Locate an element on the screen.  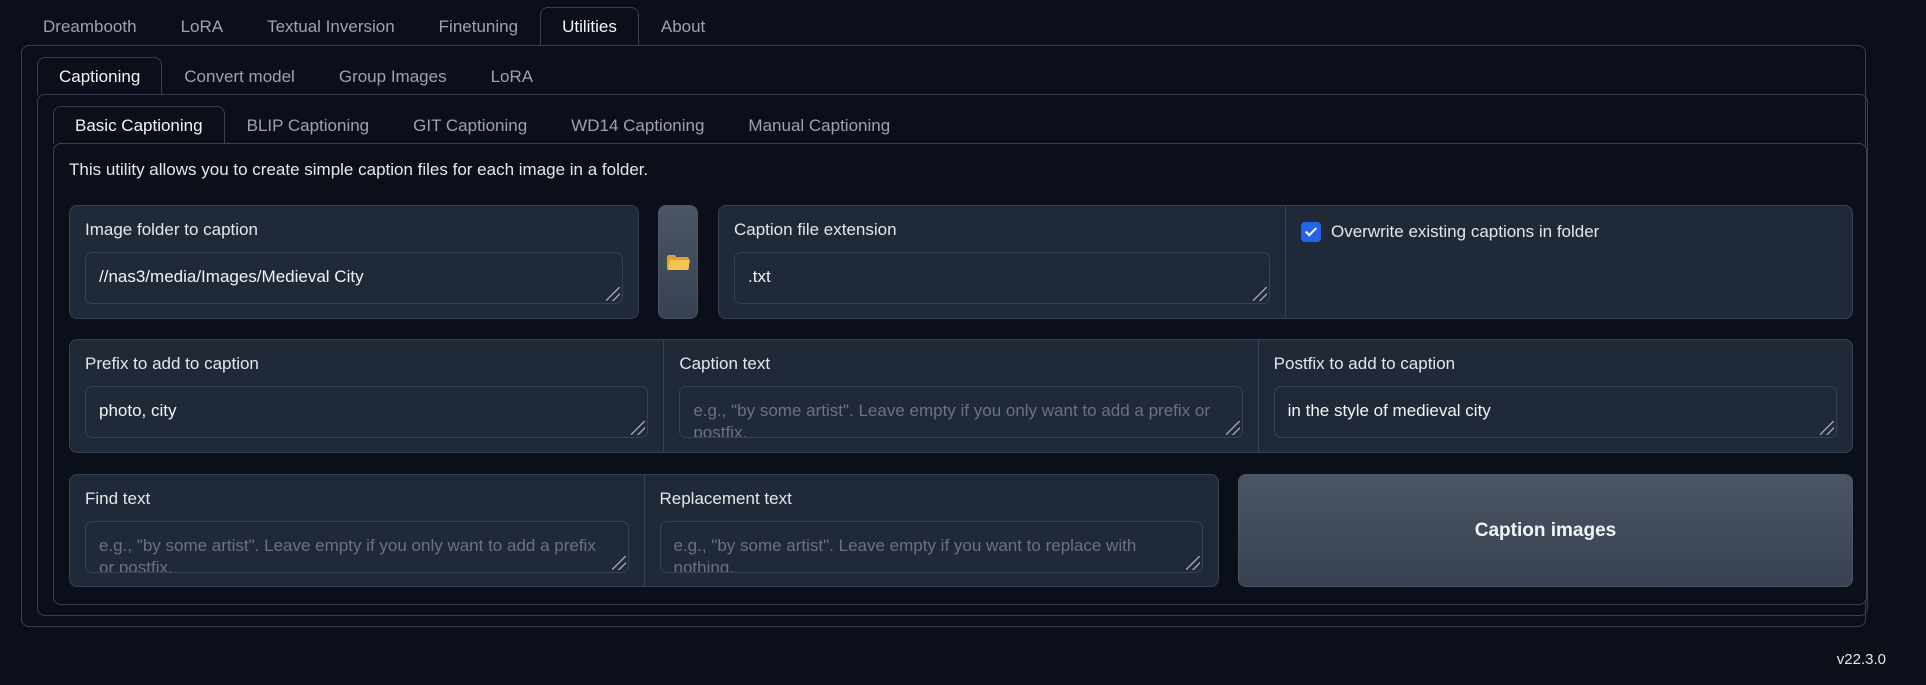
folder-browse-button is located at coordinates (678, 262).